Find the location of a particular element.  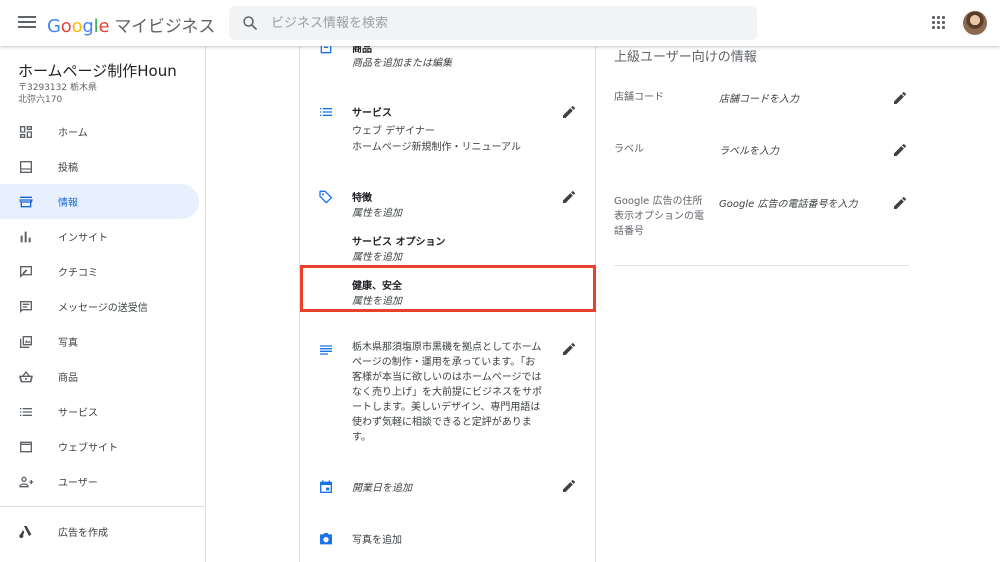

basket-icon is located at coordinates (26, 377).